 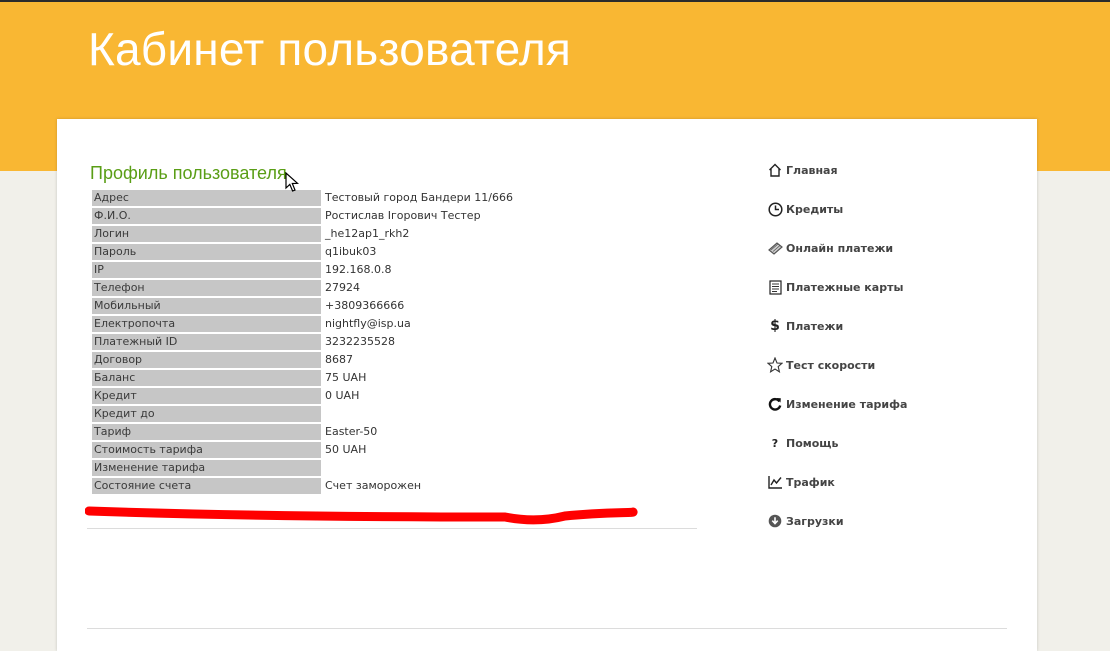 What do you see at coordinates (775, 170) in the screenshot?
I see `home-icon` at bounding box center [775, 170].